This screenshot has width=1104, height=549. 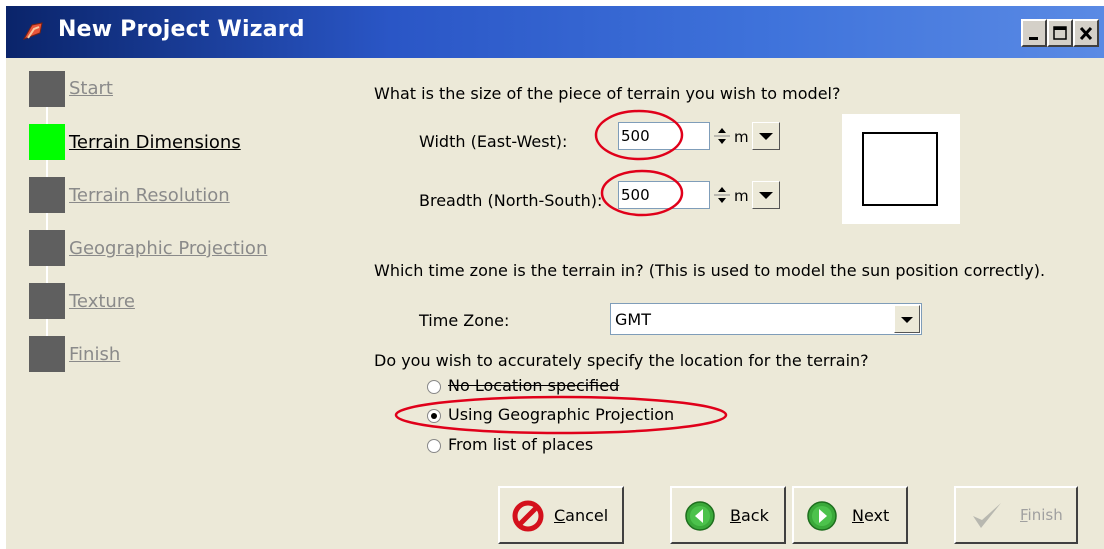 I want to click on step-finish-link: Finish, so click(x=94, y=354).